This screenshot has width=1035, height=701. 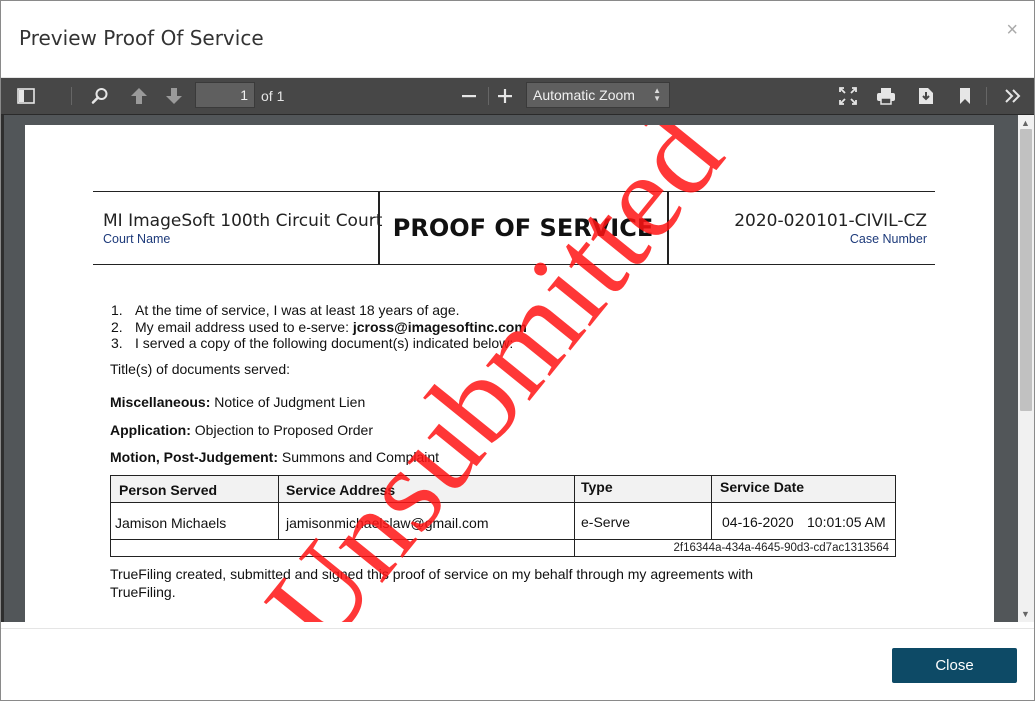 What do you see at coordinates (954, 665) in the screenshot?
I see `close-button: Close` at bounding box center [954, 665].